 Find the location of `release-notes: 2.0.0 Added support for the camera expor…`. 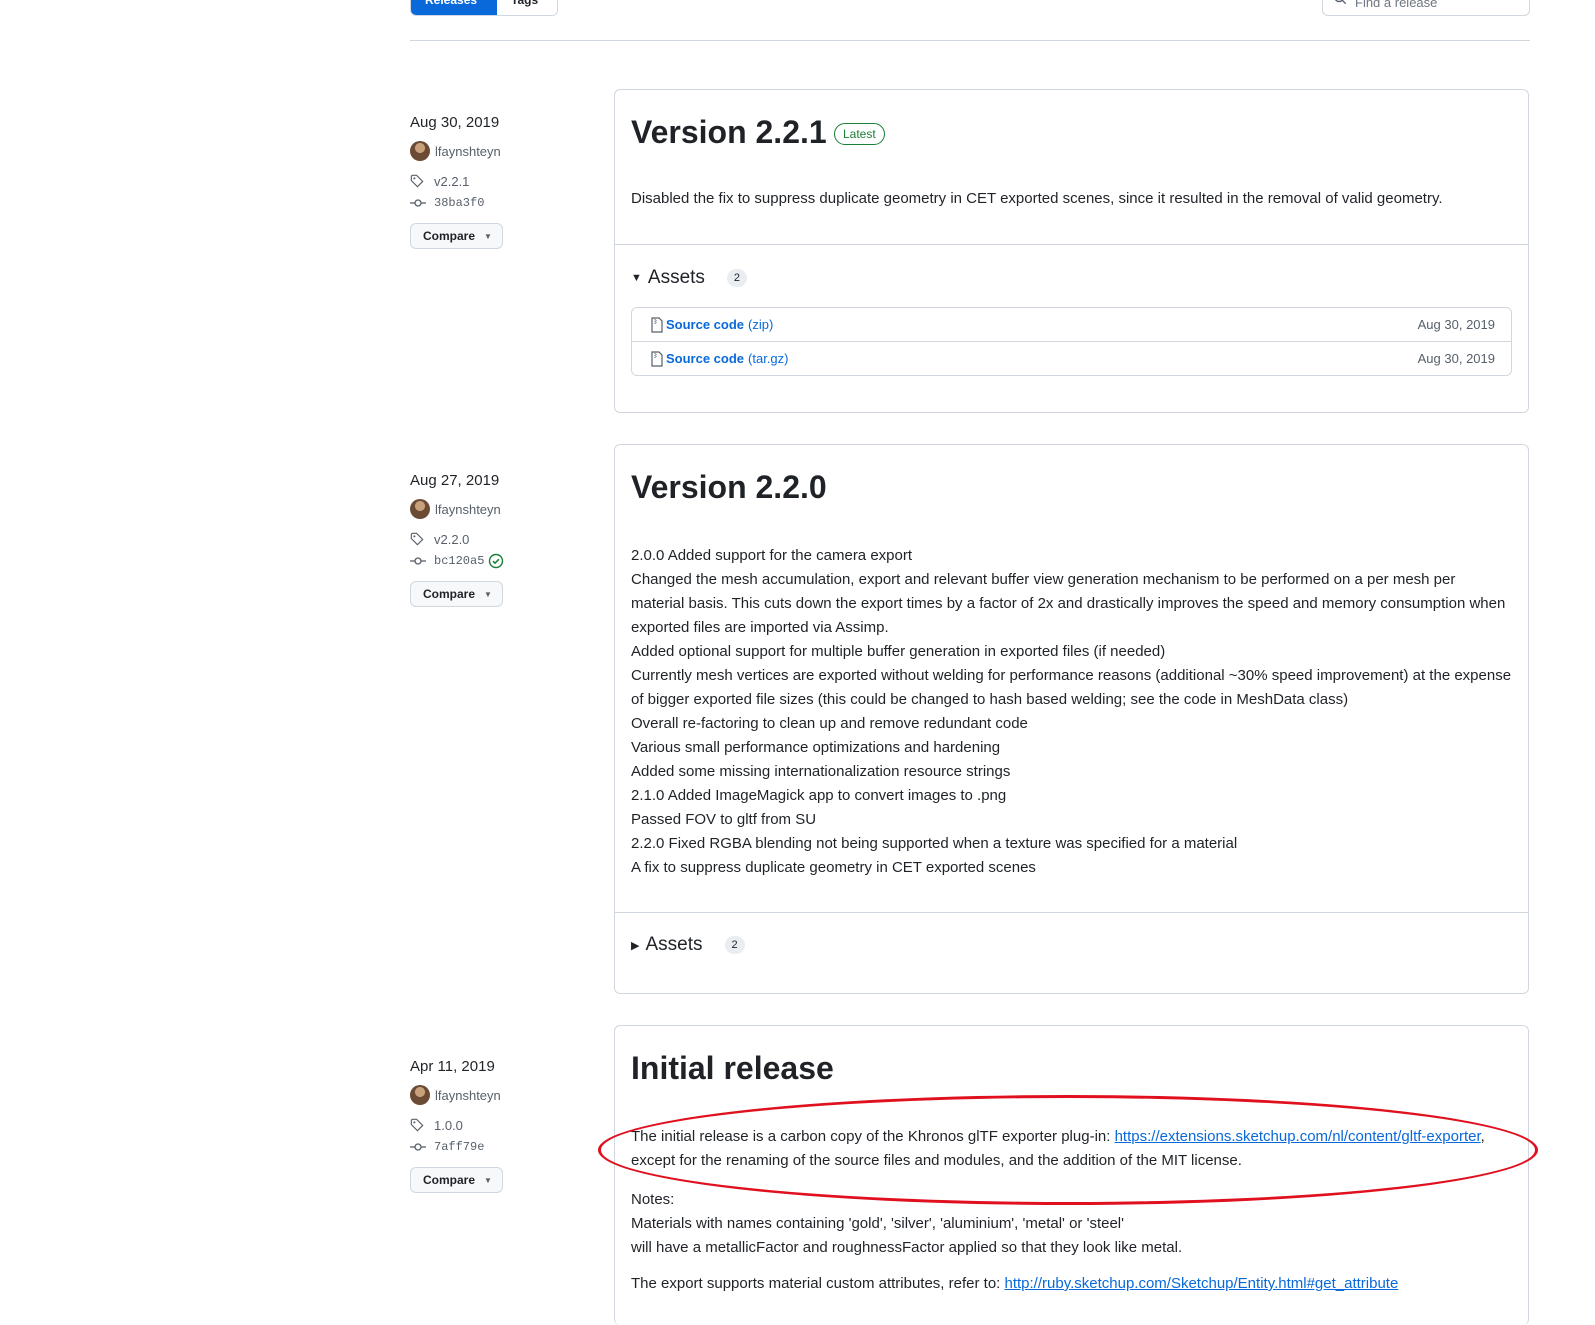

release-notes: 2.0.0 Added support for the camera expor… is located at coordinates (1071, 712).